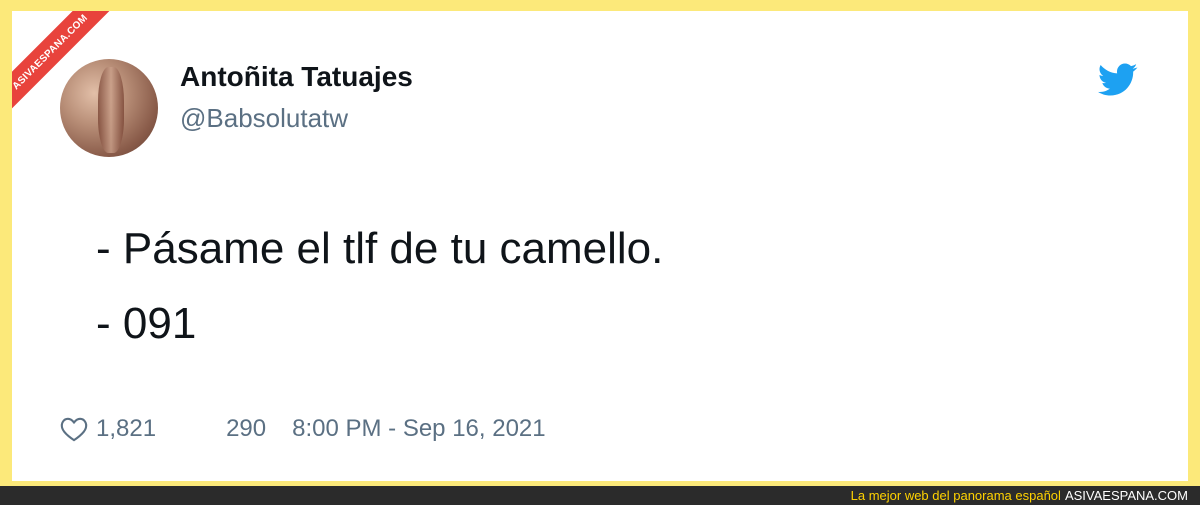 The image size is (1200, 505). I want to click on avatar-photo-detail, so click(111, 110).